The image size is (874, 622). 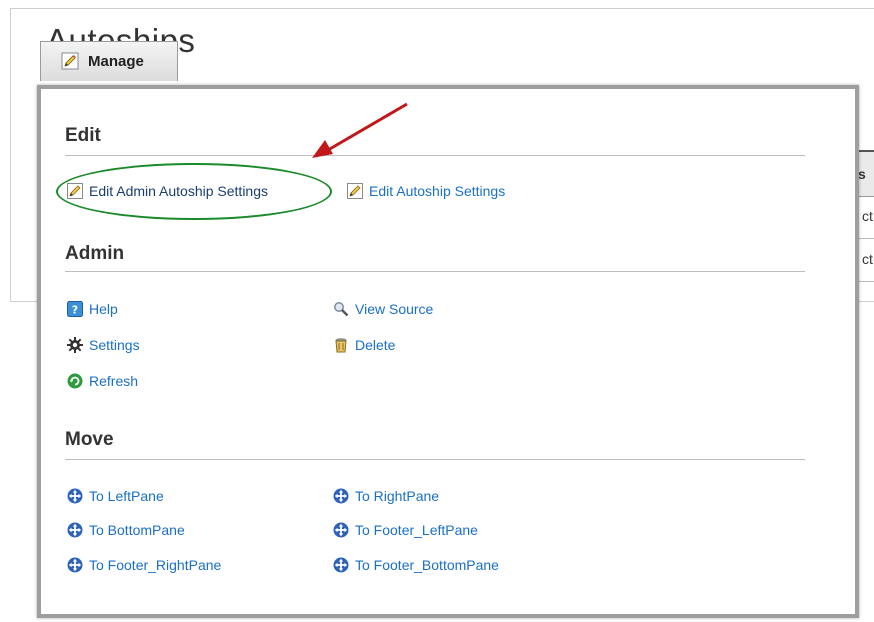 What do you see at coordinates (375, 345) in the screenshot?
I see `link-label: Delete` at bounding box center [375, 345].